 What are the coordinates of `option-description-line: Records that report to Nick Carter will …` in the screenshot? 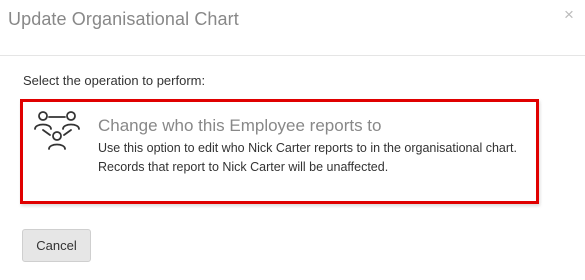 It's located at (243, 167).